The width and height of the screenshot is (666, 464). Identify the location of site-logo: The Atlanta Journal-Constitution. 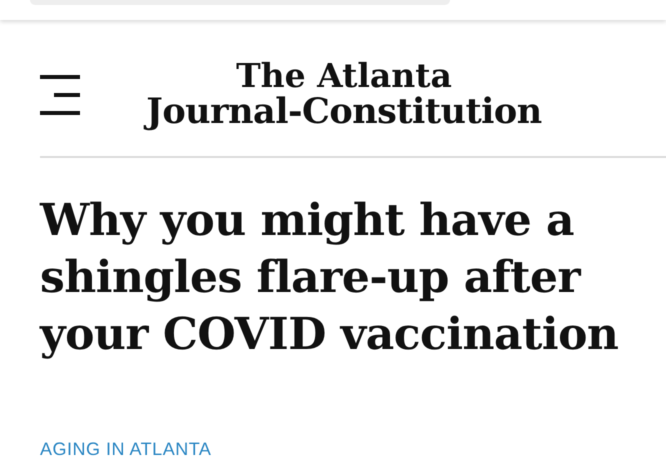
(344, 95).